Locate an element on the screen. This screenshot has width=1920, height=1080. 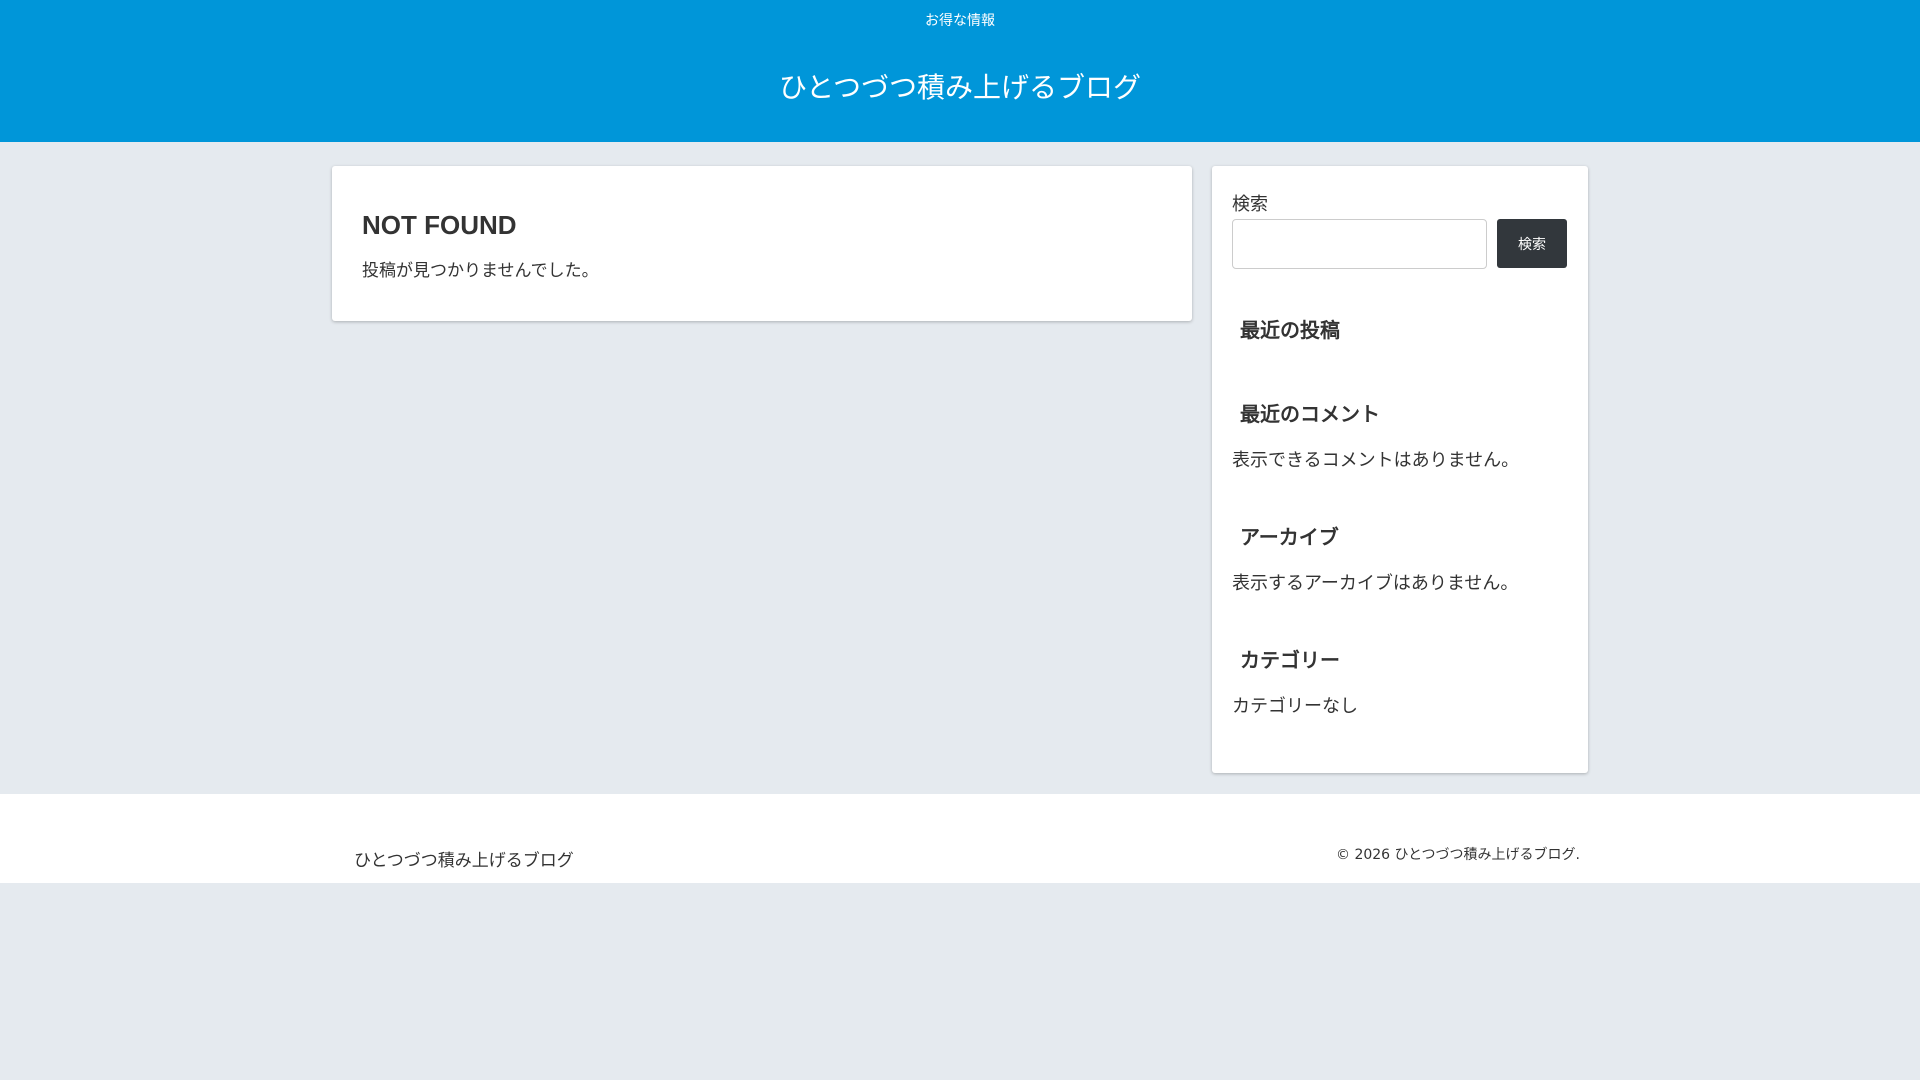
search-label: 検索 is located at coordinates (1250, 204).